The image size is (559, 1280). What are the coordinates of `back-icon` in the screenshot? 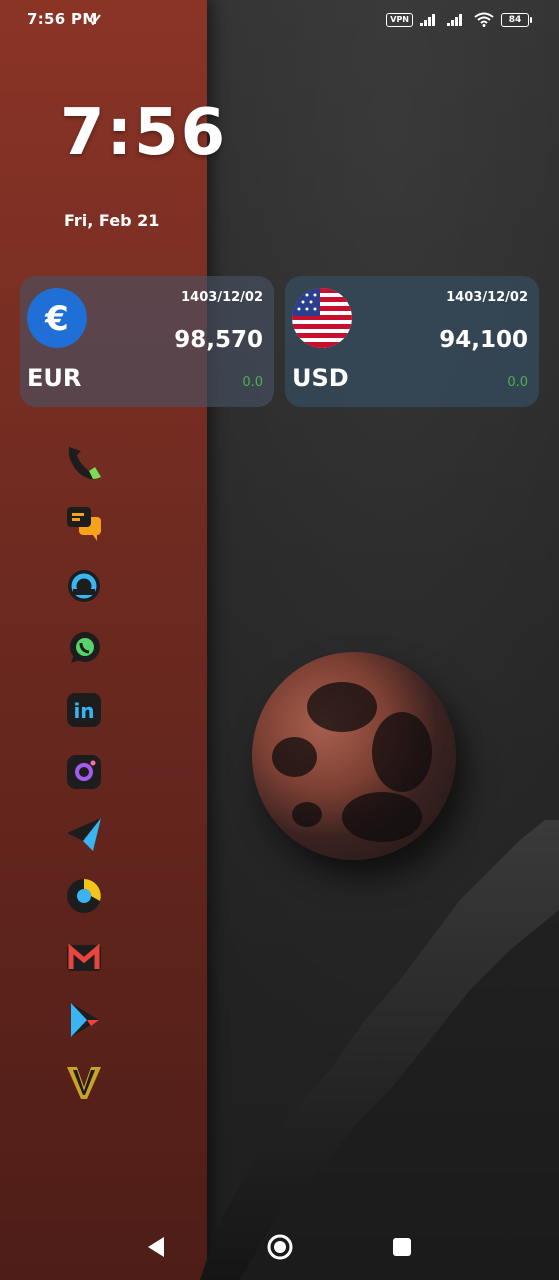 It's located at (157, 1247).